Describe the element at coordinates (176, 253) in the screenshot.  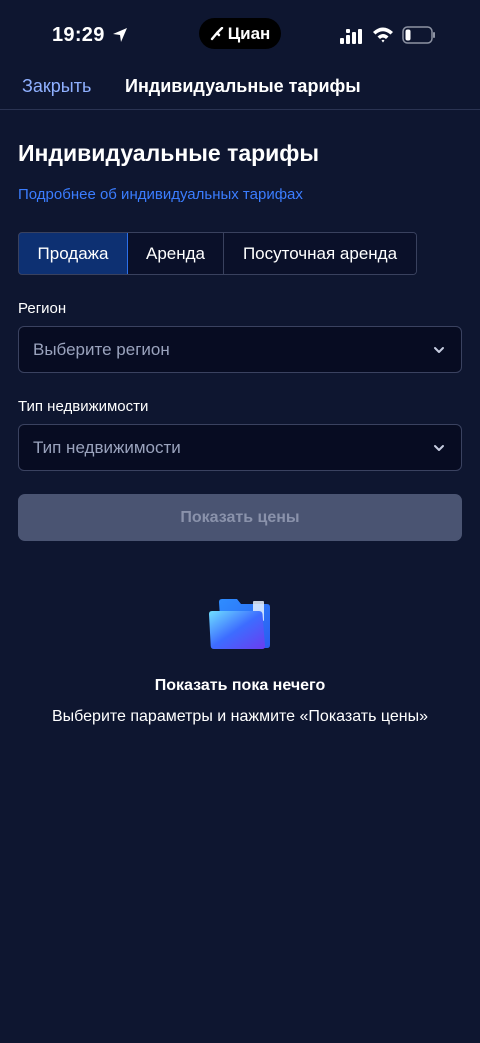
I see `tab-rent: Аренда` at that location.